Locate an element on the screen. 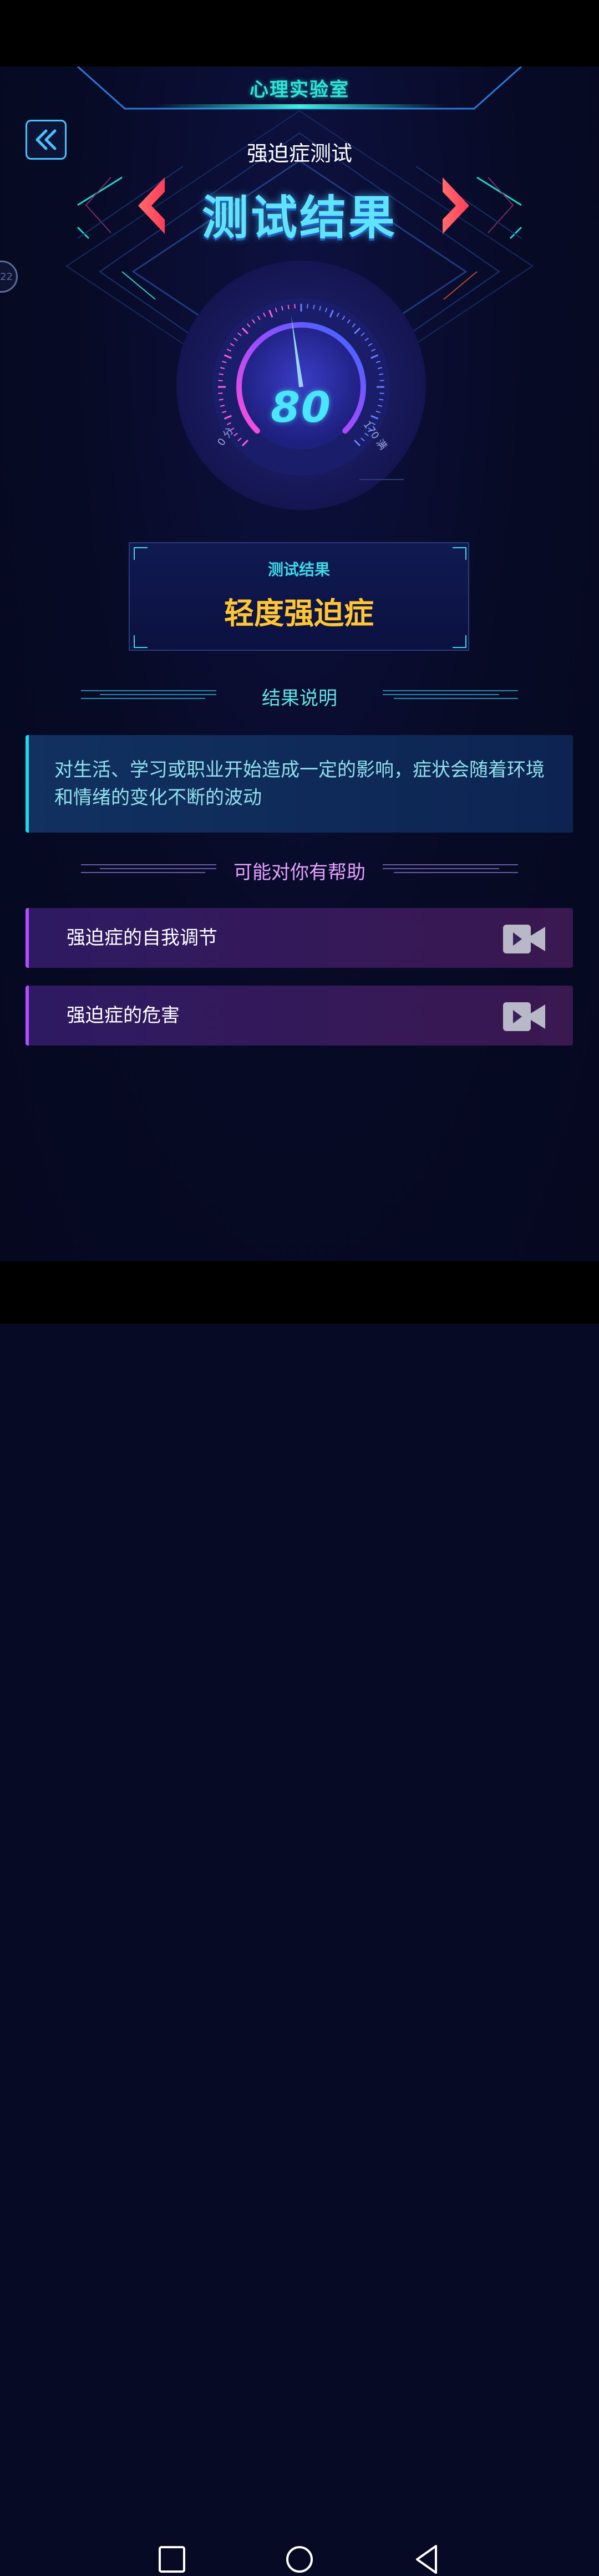 The image size is (599, 2576). explanation-box: 对生活、学习或职业开始造成一定的影响，症状会随着环境和情绪的变化不断的波动 is located at coordinates (299, 784).